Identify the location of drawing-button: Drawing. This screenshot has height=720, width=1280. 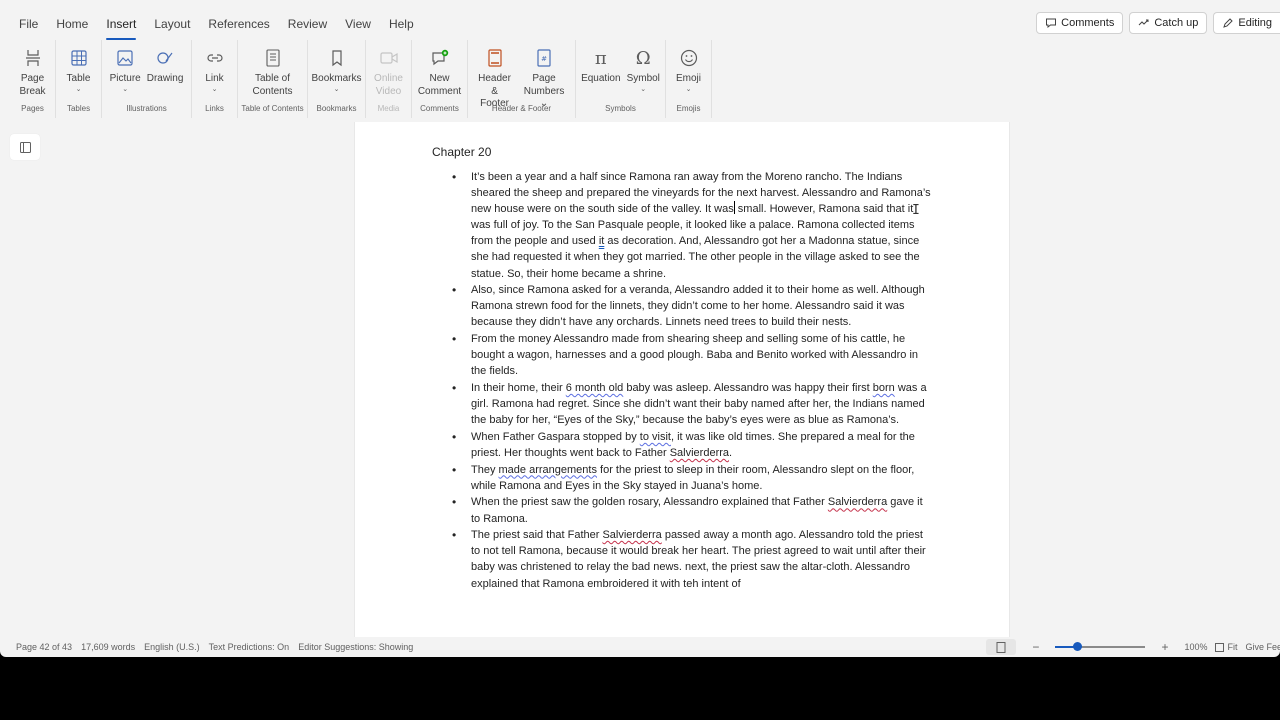
(165, 71).